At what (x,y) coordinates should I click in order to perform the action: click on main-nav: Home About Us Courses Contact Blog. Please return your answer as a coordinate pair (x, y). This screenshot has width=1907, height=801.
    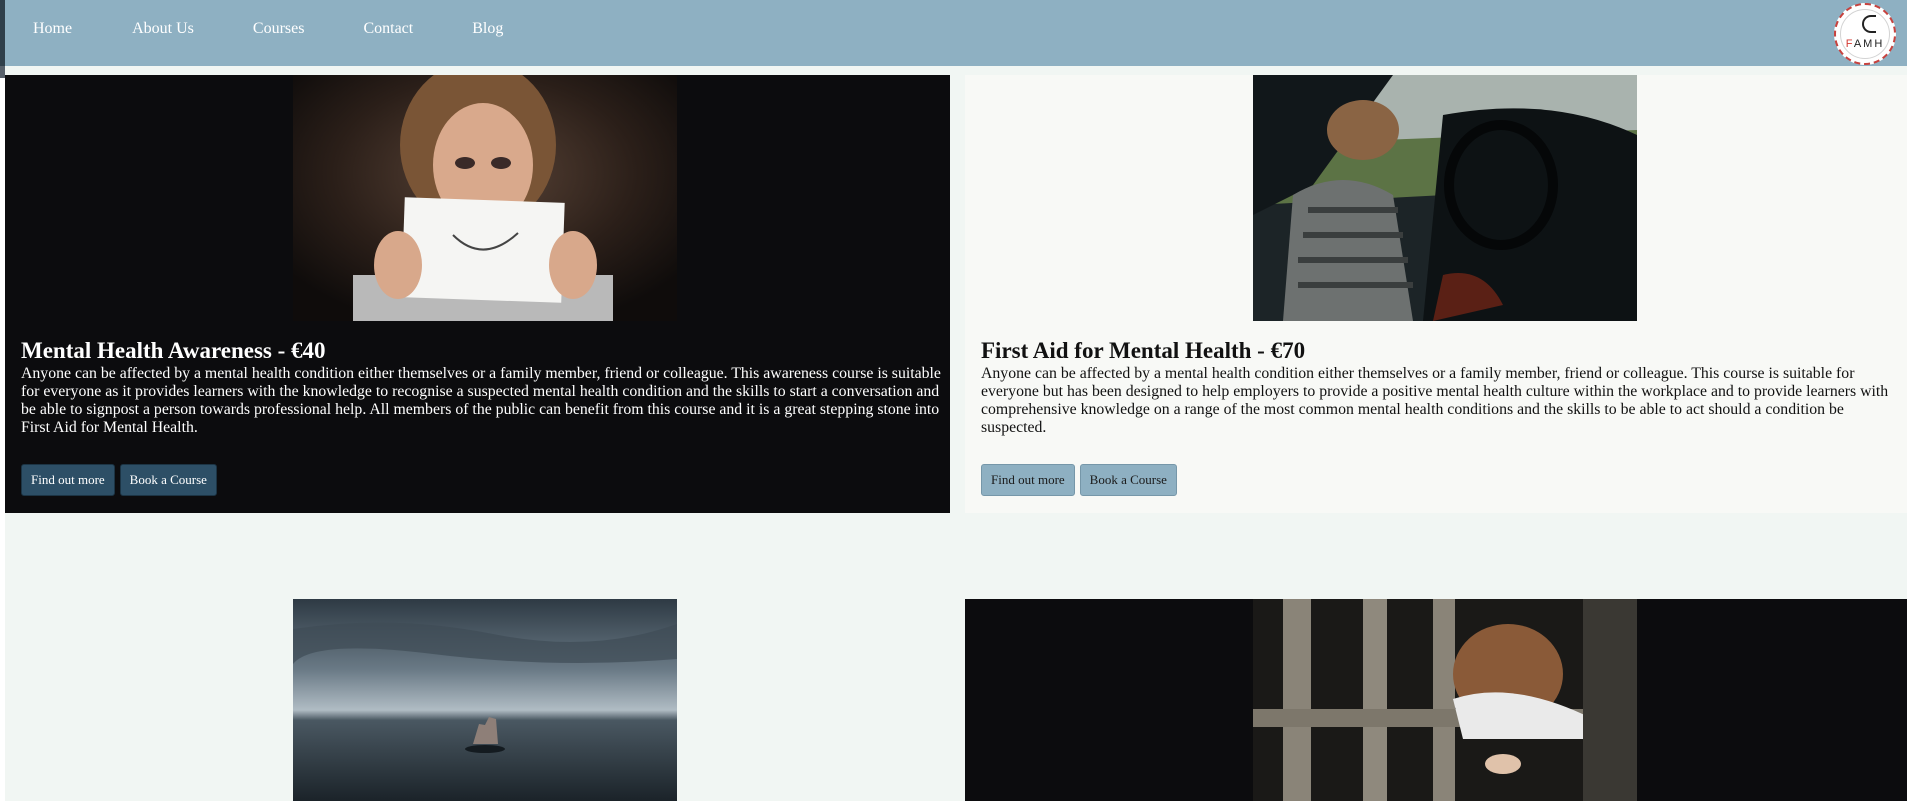
    Looking at the image, I should click on (297, 29).